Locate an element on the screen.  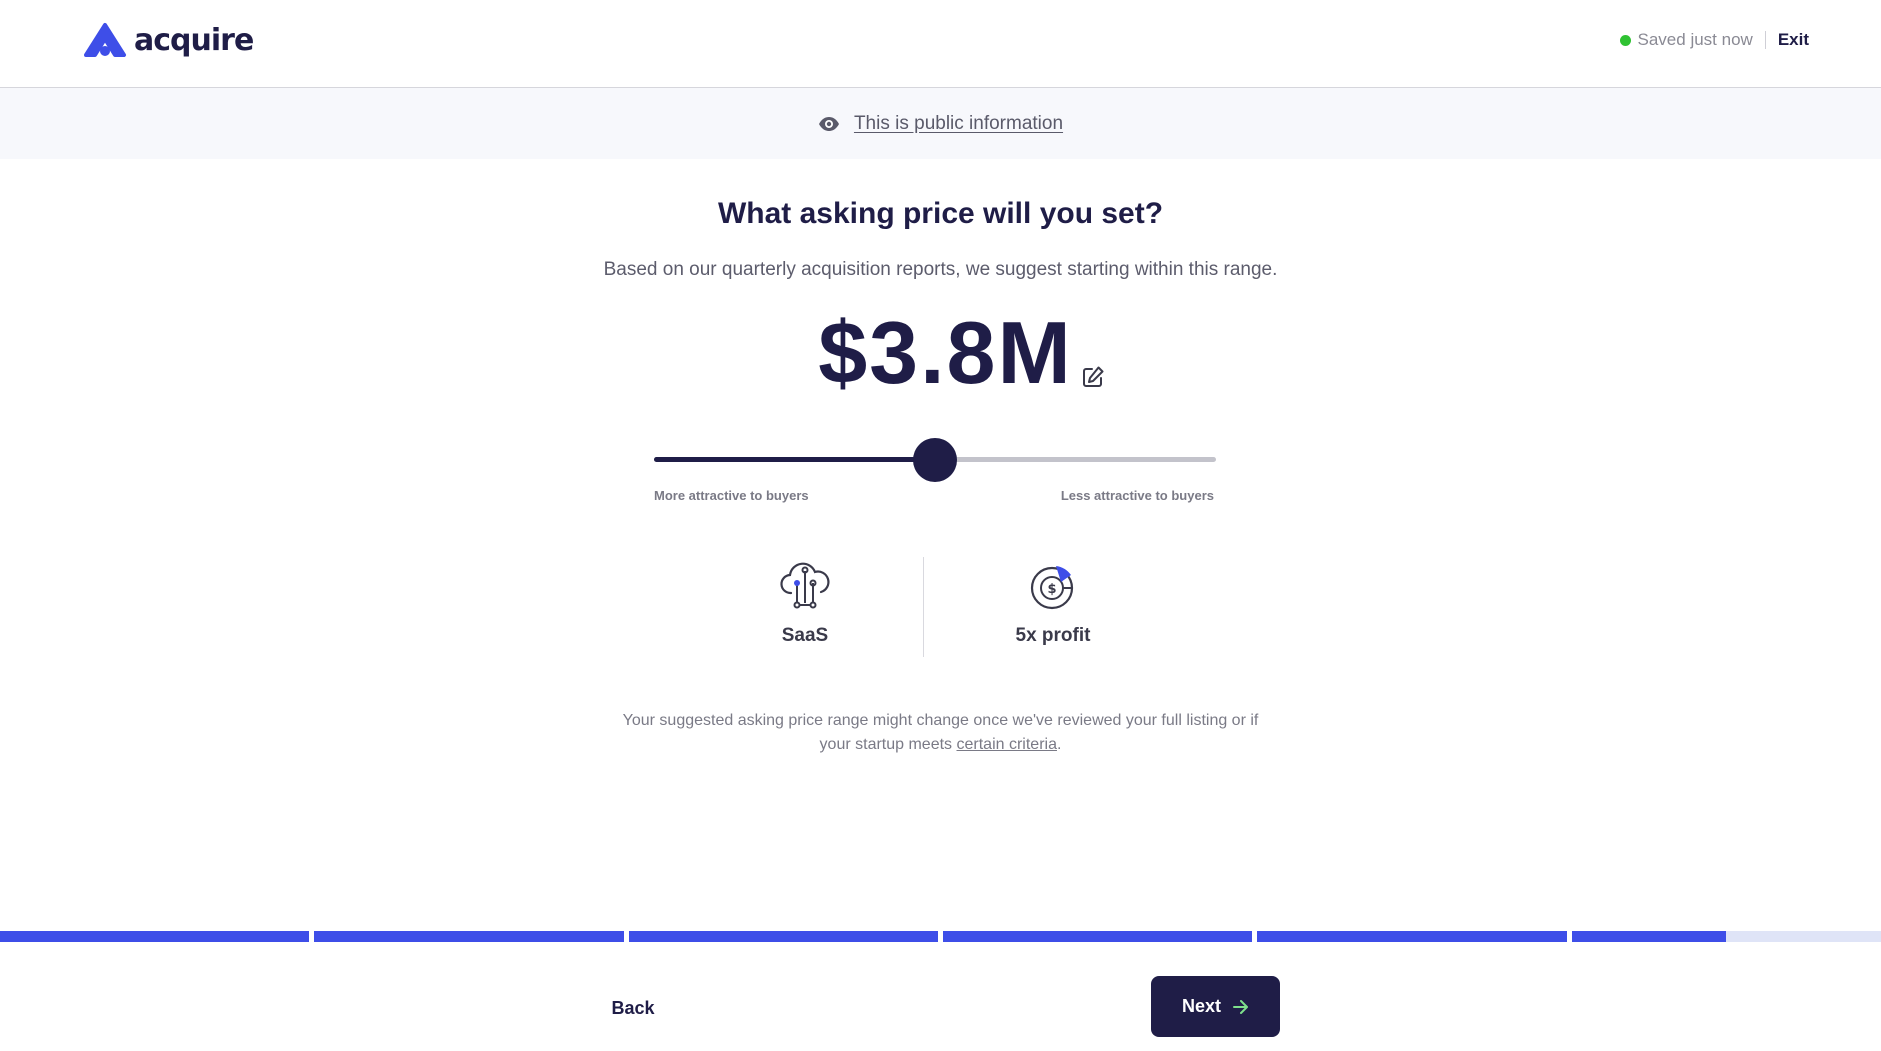
stat-business-type: SaaS is located at coordinates (805, 602).